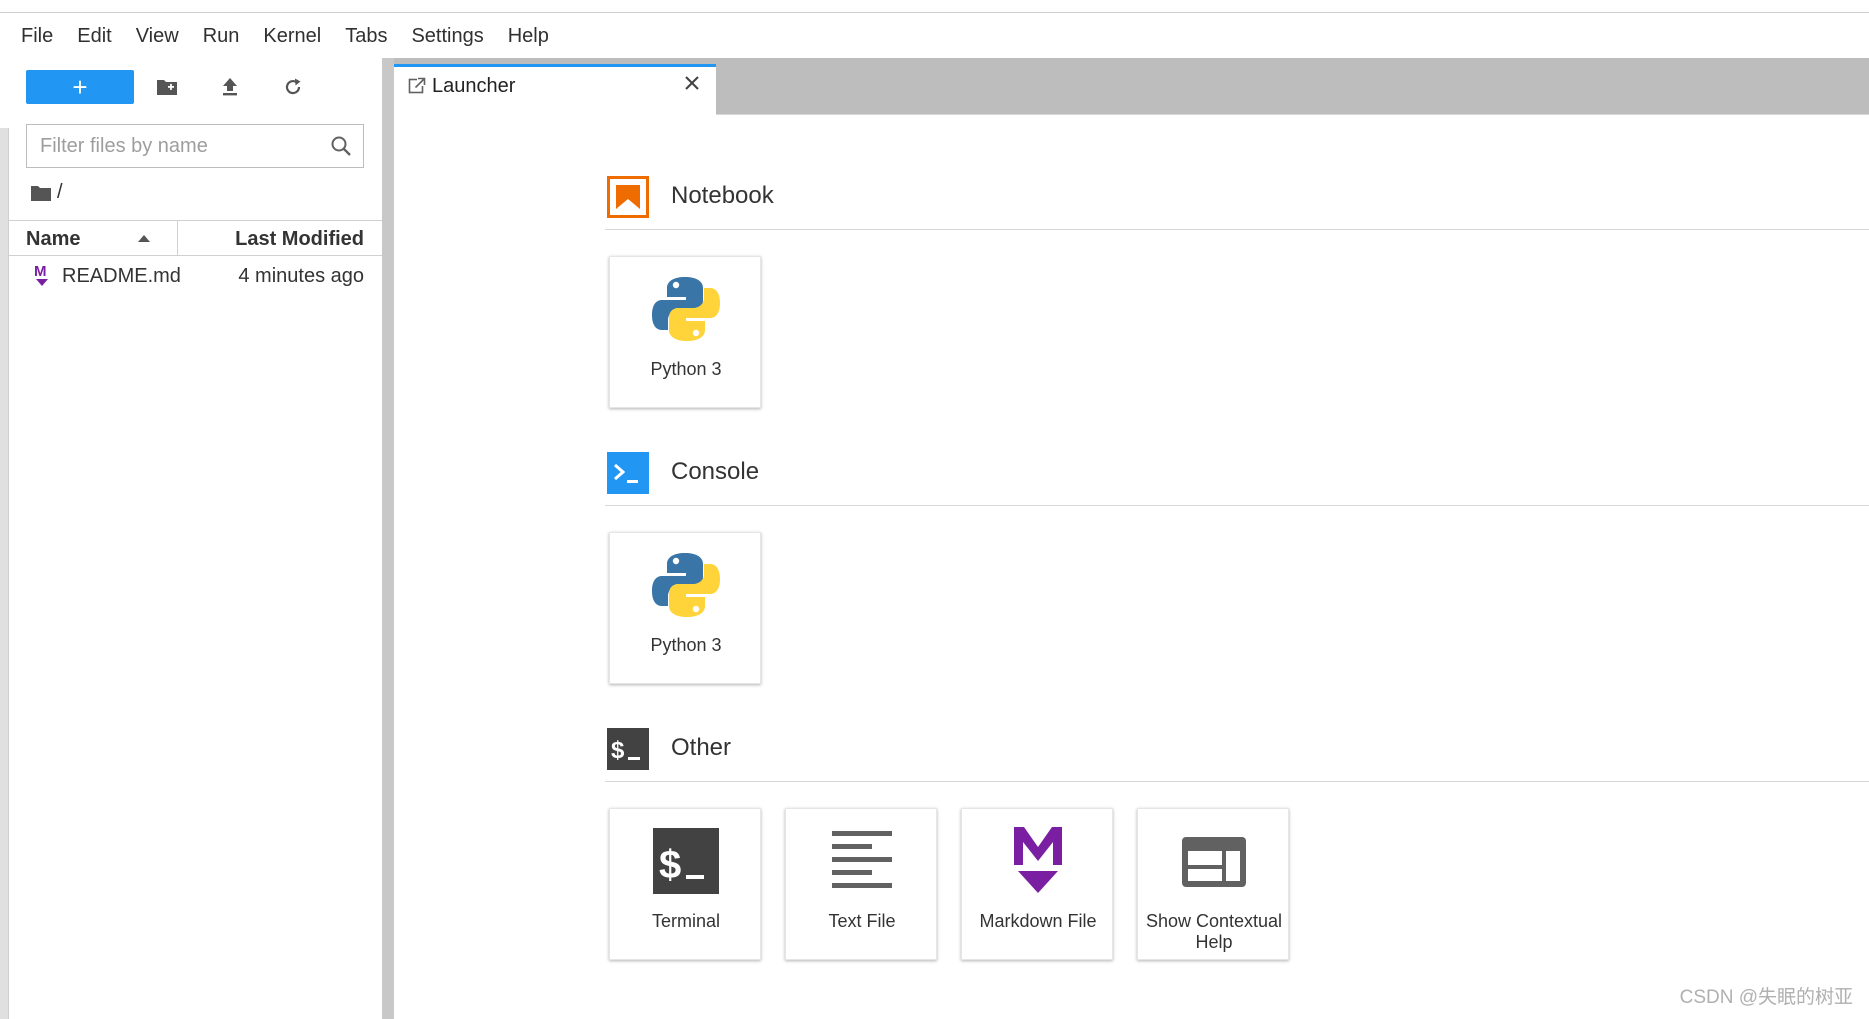 The image size is (1869, 1019). What do you see at coordinates (221, 36) in the screenshot?
I see `menu-run: Run` at bounding box center [221, 36].